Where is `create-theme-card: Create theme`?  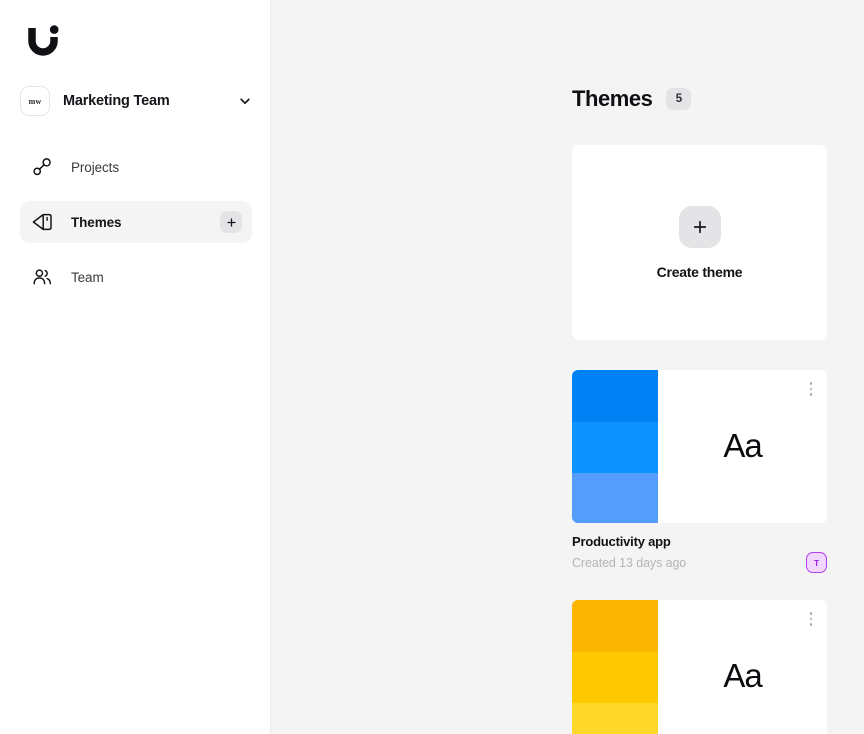 create-theme-card: Create theme is located at coordinates (699, 242).